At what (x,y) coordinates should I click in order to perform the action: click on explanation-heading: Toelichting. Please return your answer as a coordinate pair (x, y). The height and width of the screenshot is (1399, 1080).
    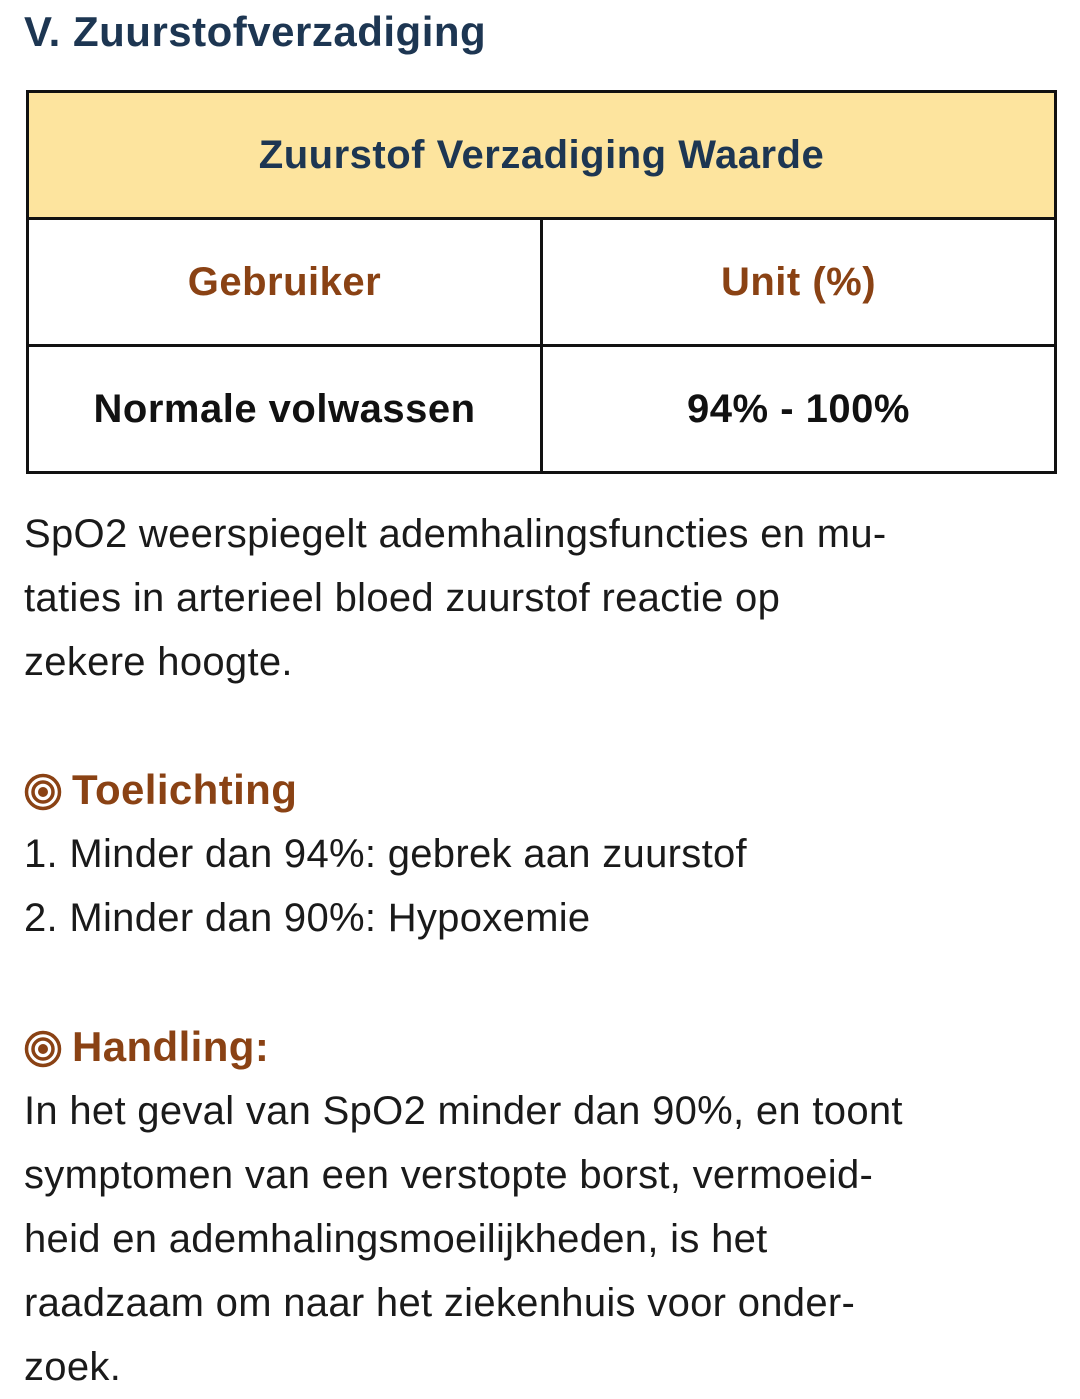
    Looking at the image, I should click on (160, 790).